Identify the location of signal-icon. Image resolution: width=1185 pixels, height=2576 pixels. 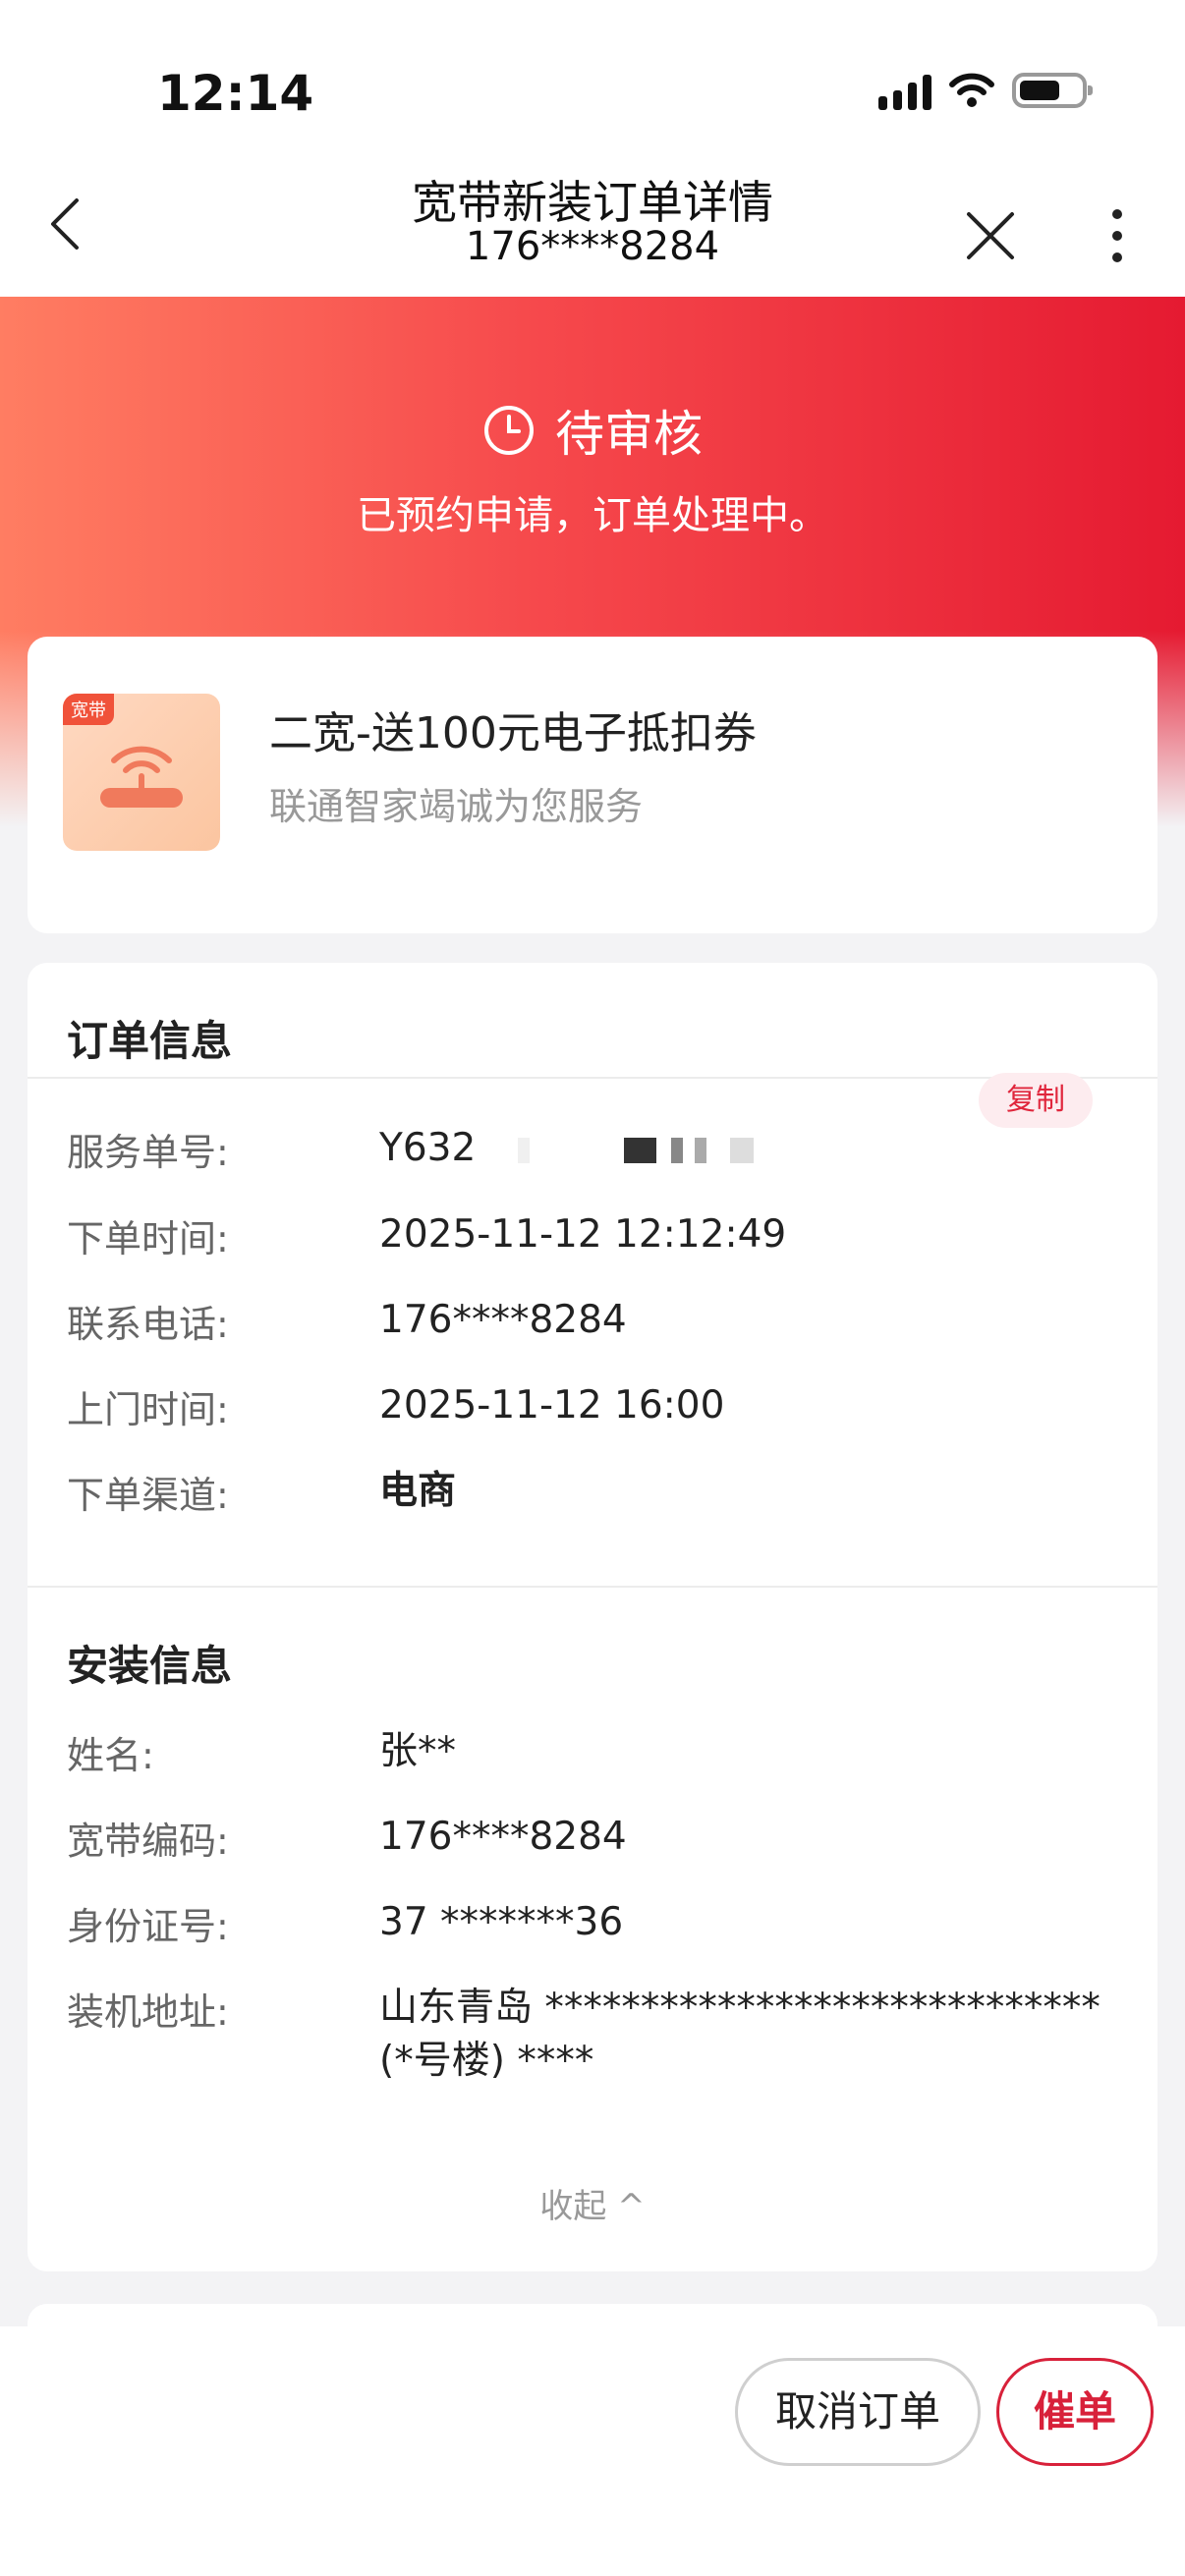
(905, 90).